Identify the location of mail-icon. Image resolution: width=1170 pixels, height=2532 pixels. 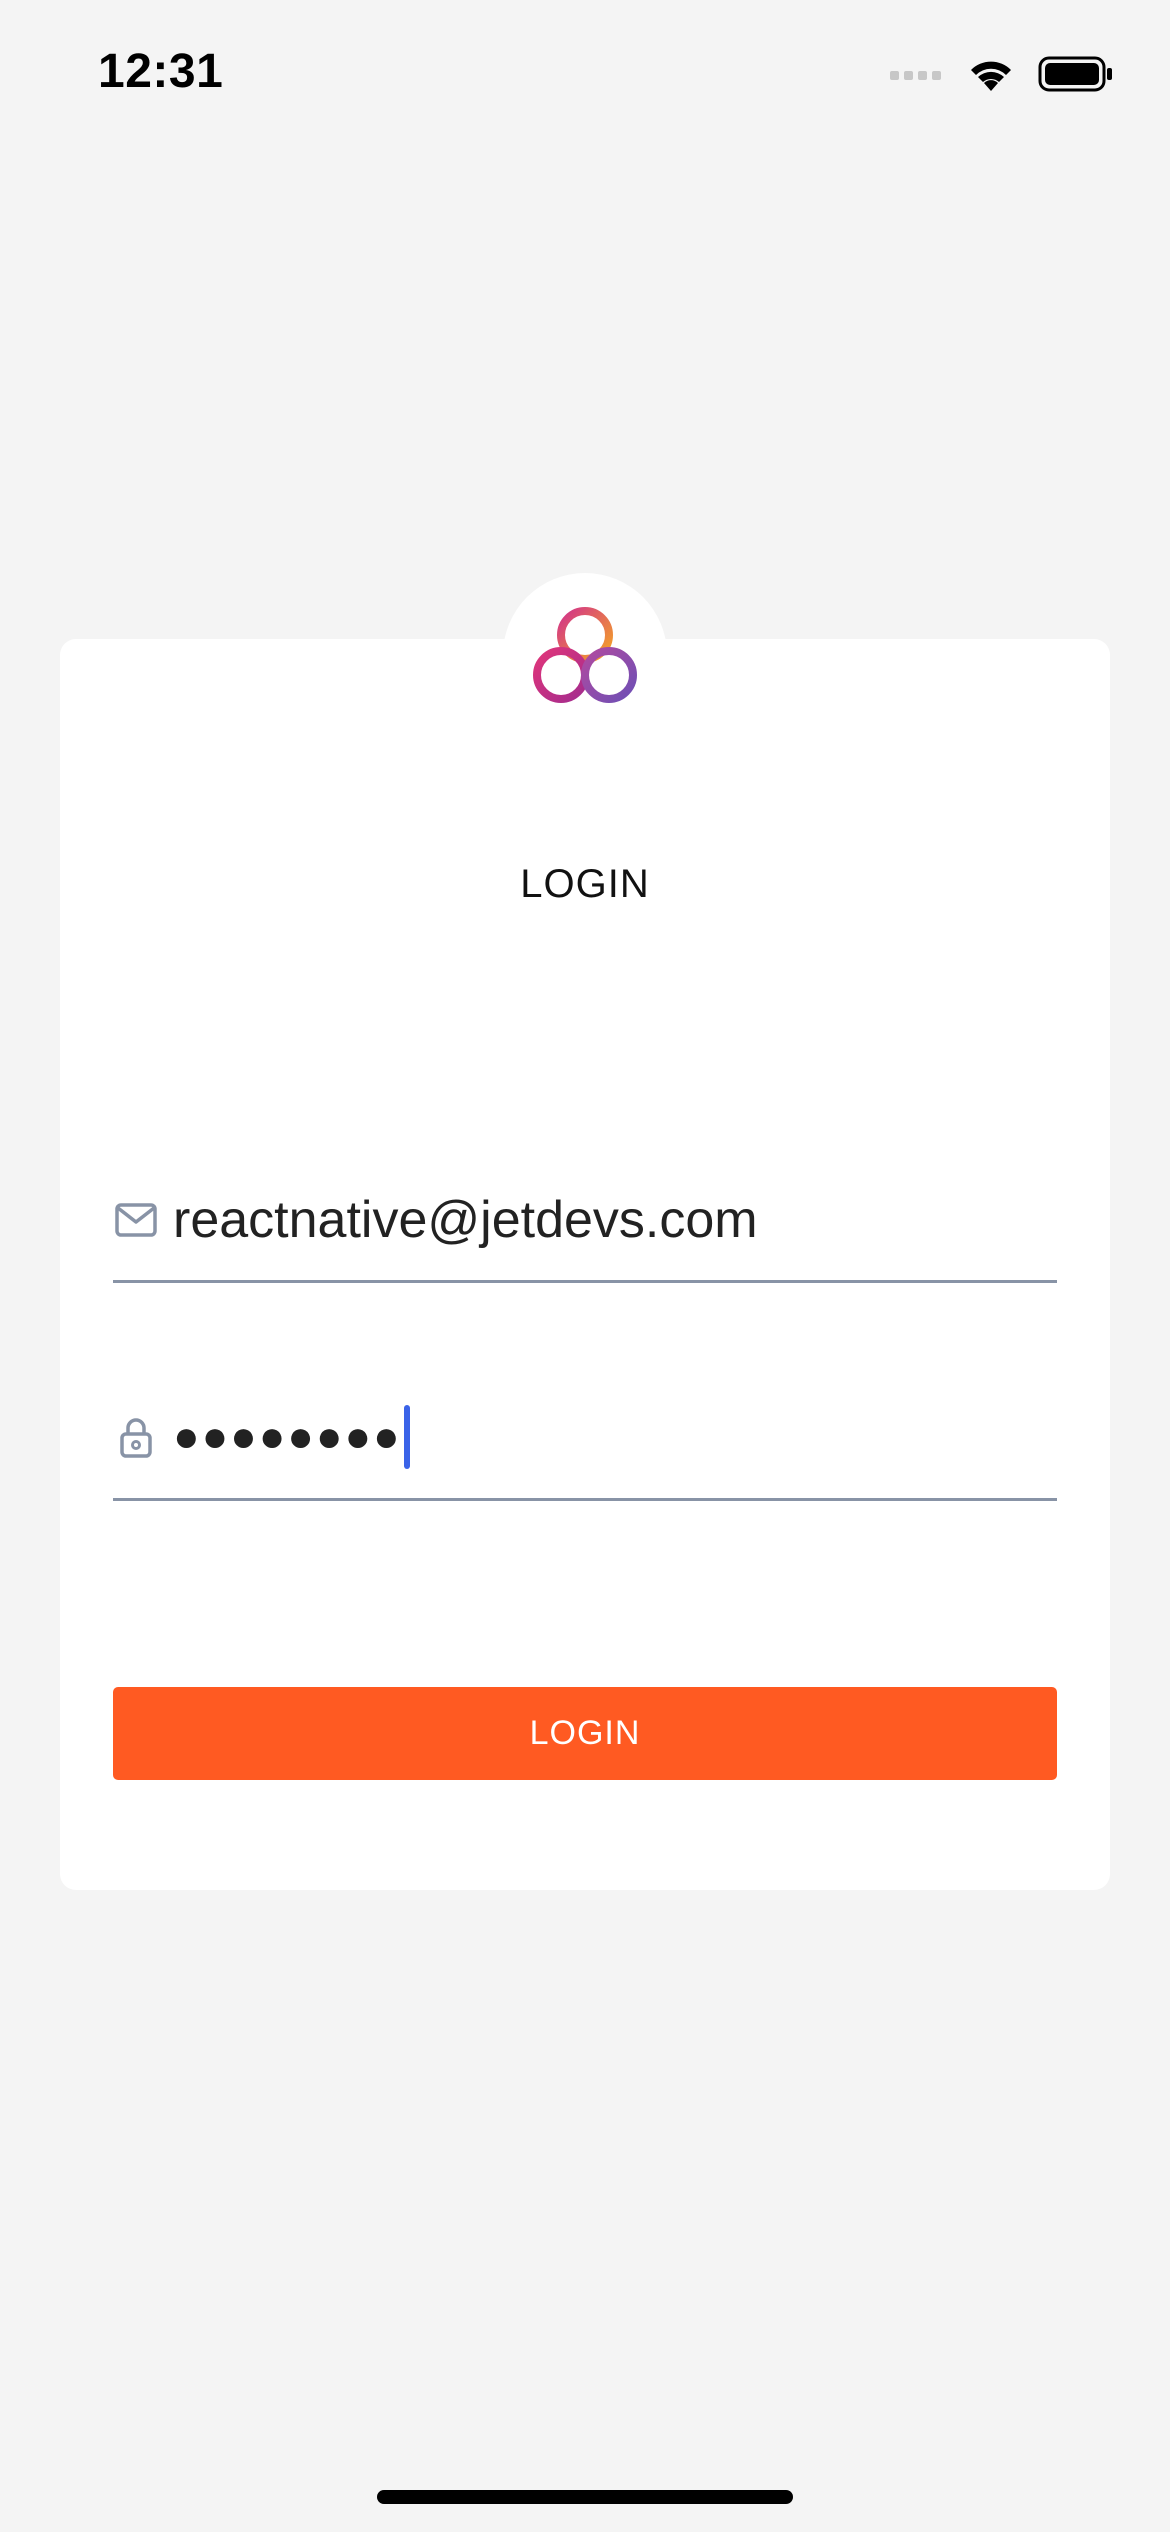
(136, 1220).